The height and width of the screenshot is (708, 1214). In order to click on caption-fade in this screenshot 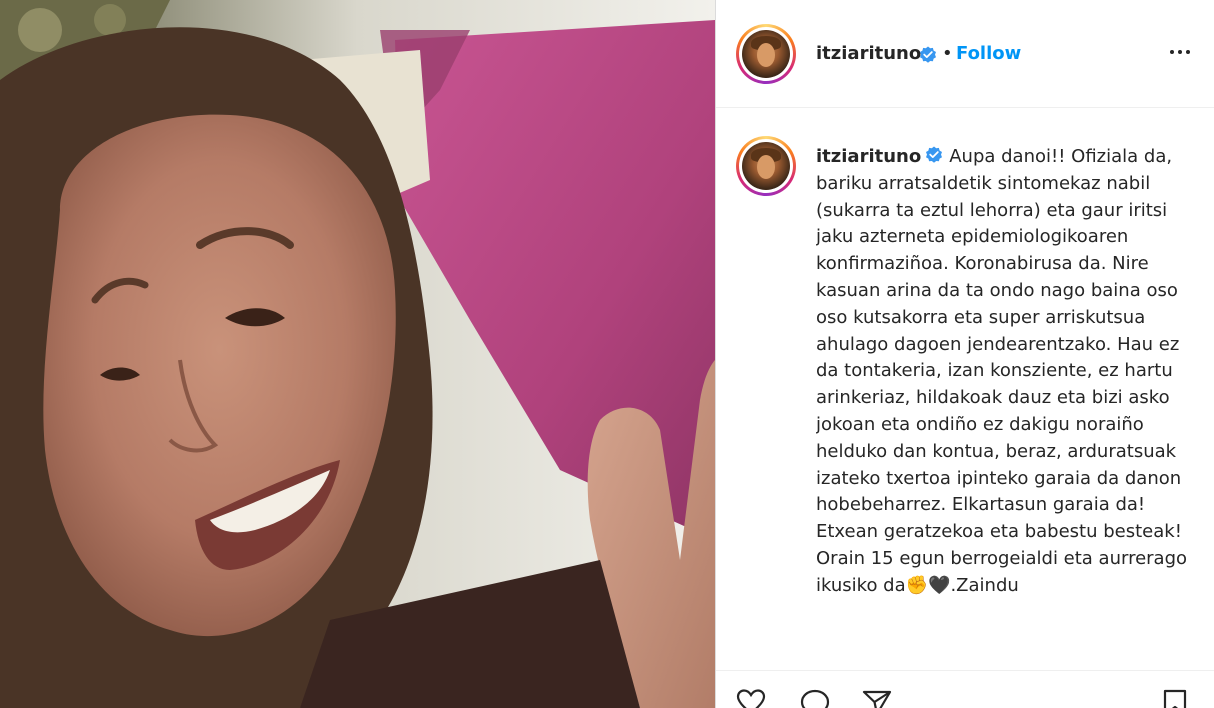, I will do `click(965, 662)`.